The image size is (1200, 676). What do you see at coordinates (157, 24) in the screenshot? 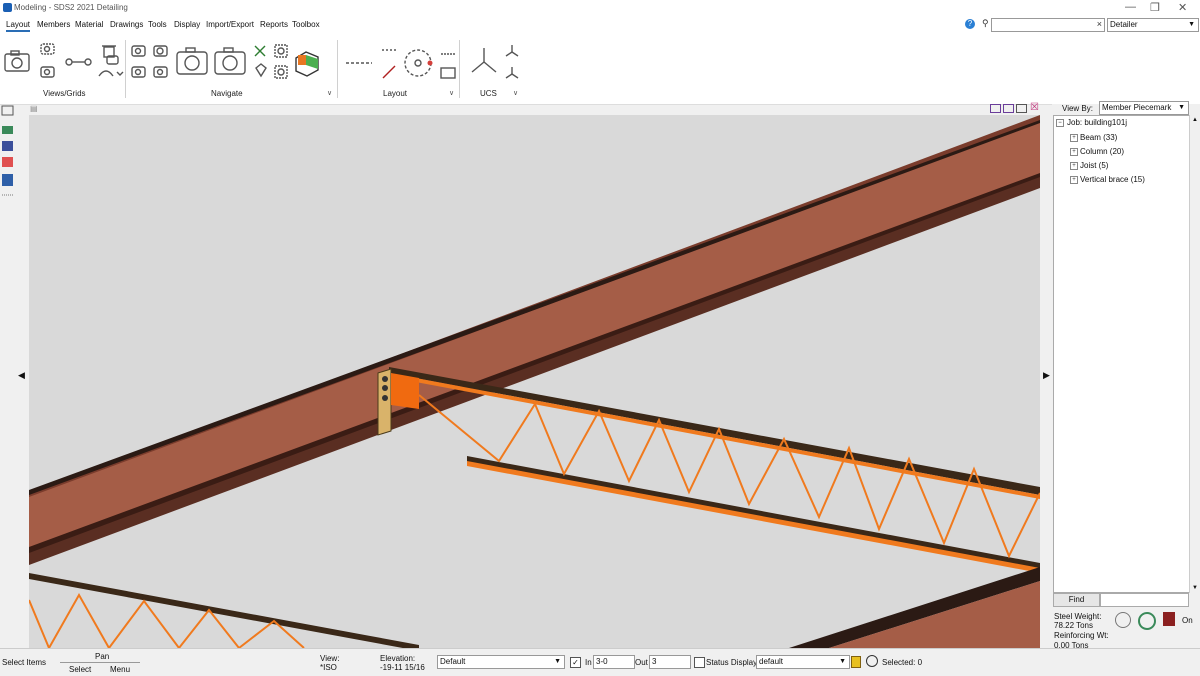
I see `menu-tools: Tools` at bounding box center [157, 24].